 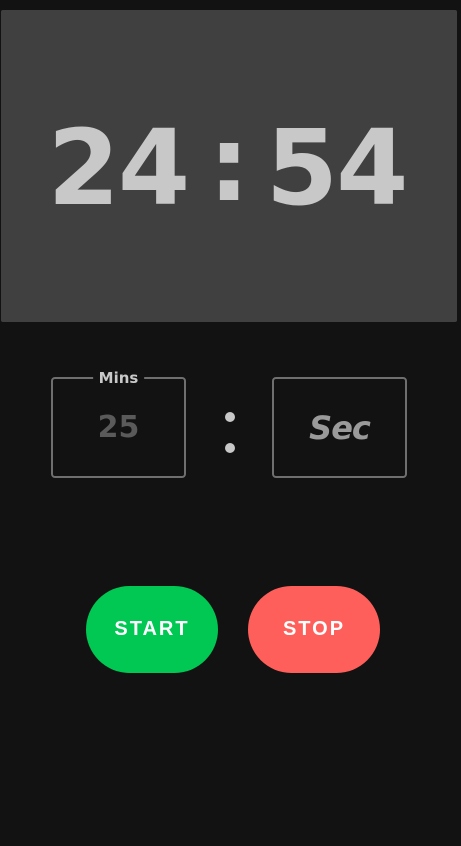 What do you see at coordinates (152, 629) in the screenshot?
I see `start-button: START` at bounding box center [152, 629].